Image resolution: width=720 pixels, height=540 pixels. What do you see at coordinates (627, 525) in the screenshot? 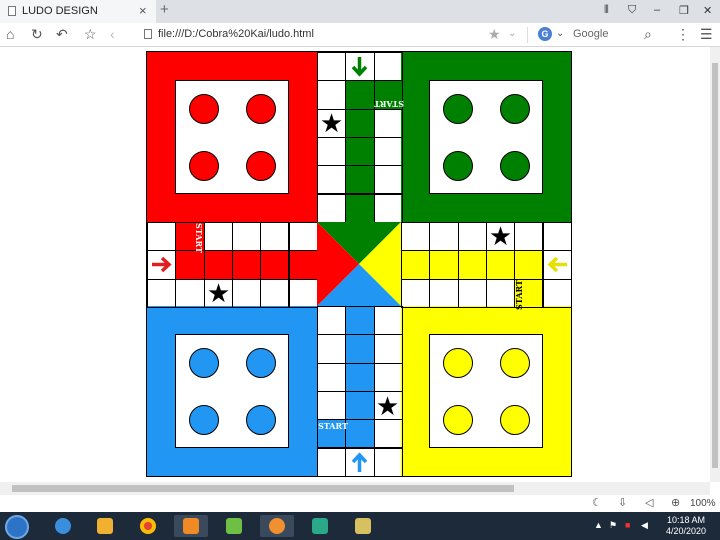
I see `network-icon: ■` at bounding box center [627, 525].